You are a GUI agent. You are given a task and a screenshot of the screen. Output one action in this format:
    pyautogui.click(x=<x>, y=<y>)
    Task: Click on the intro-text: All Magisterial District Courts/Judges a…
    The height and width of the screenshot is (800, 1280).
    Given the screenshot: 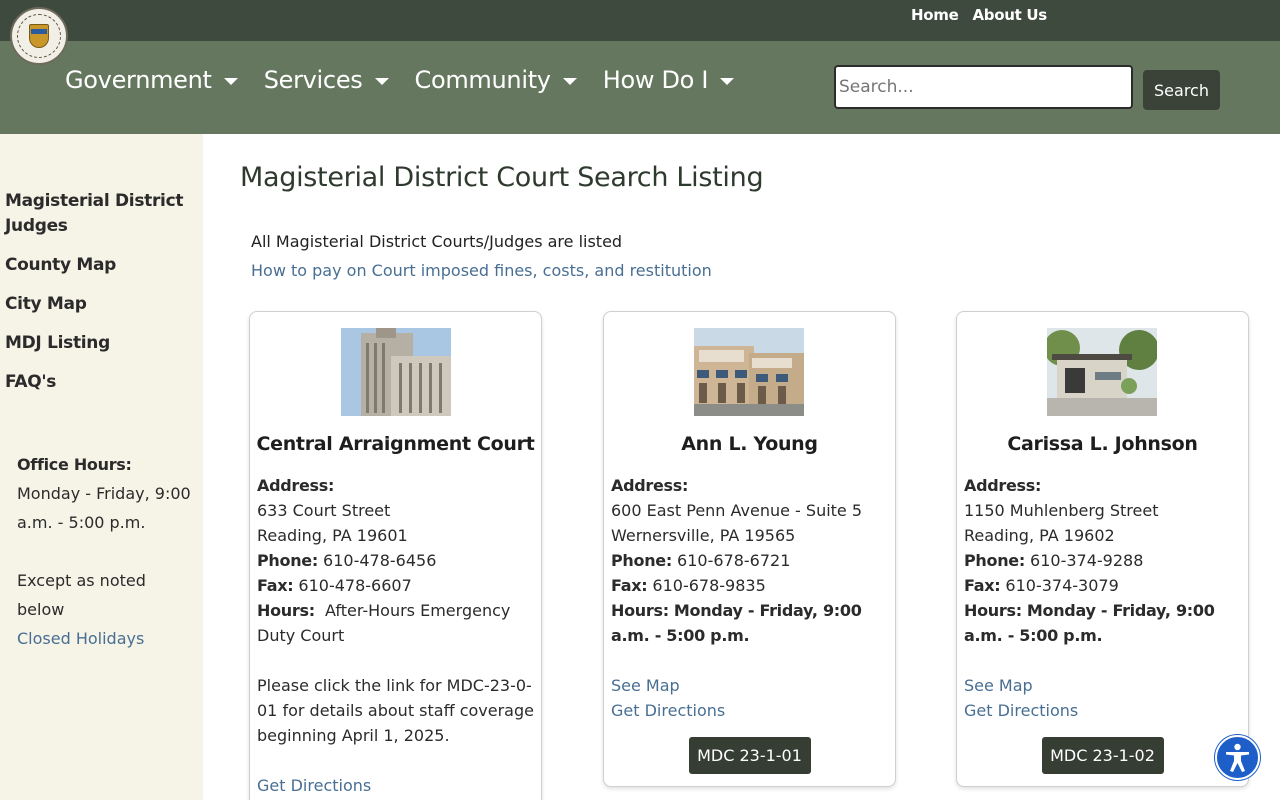 What is the action you would take?
    pyautogui.click(x=437, y=241)
    